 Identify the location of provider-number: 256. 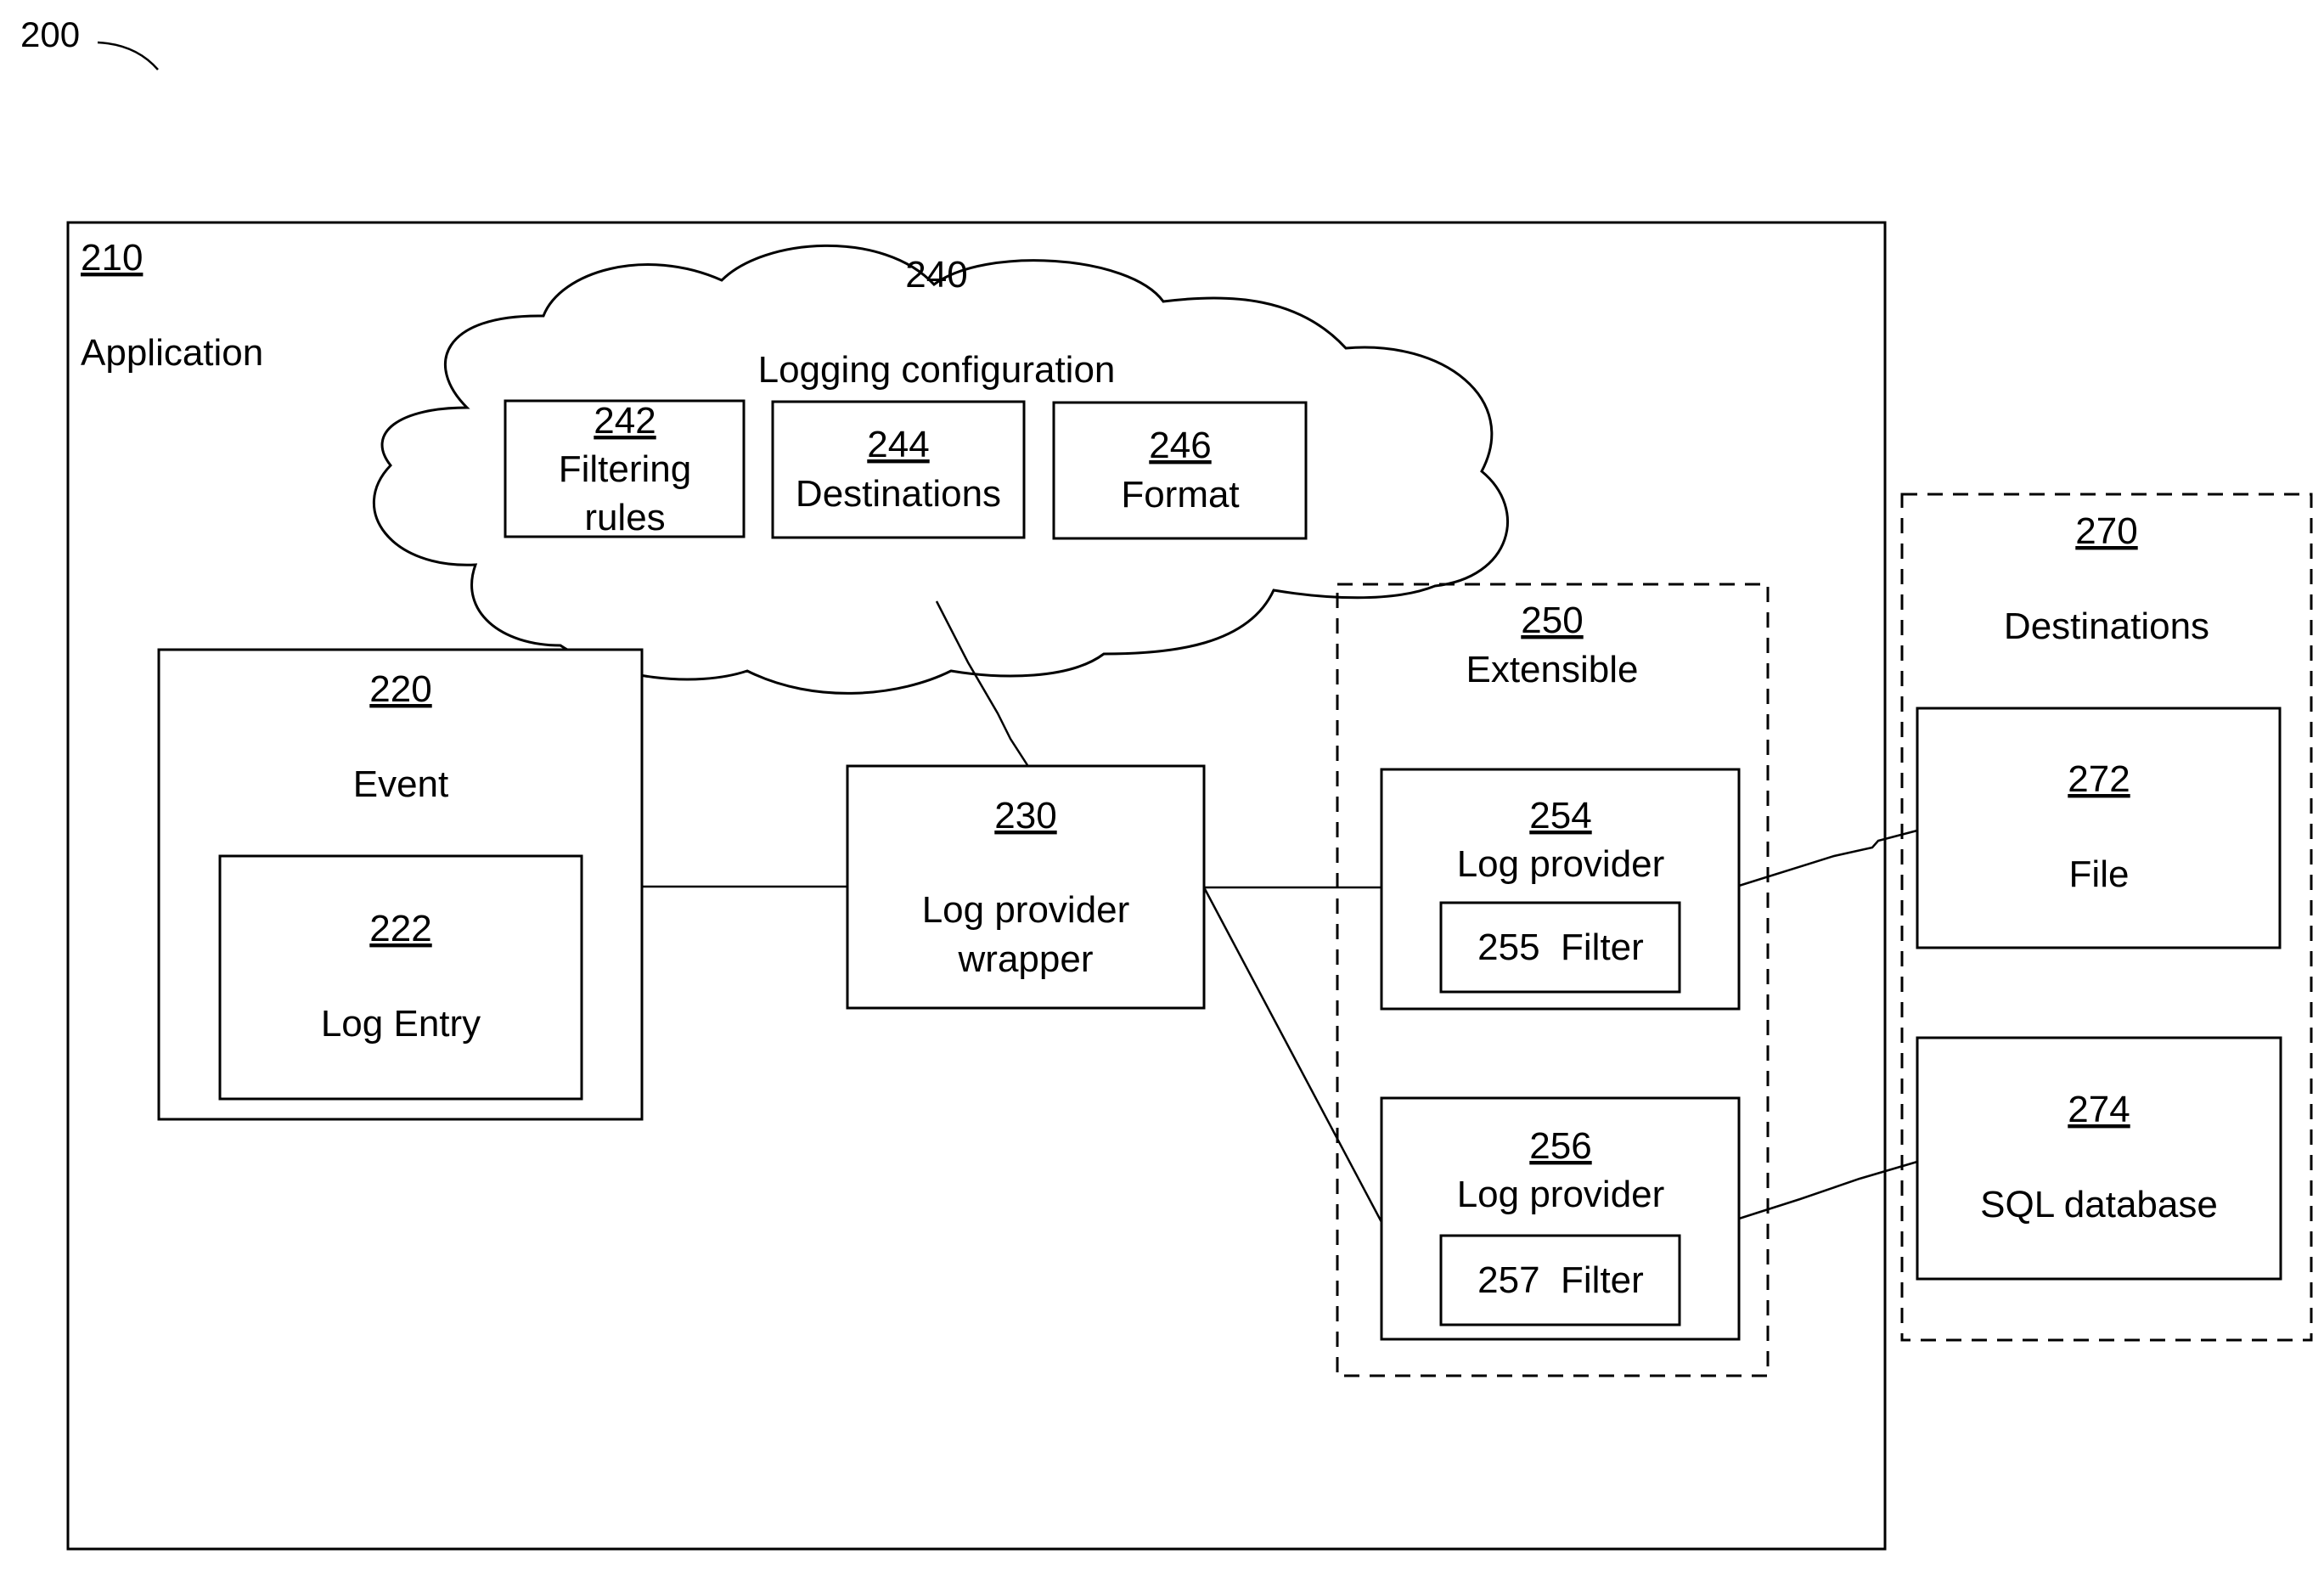
(1560, 1146).